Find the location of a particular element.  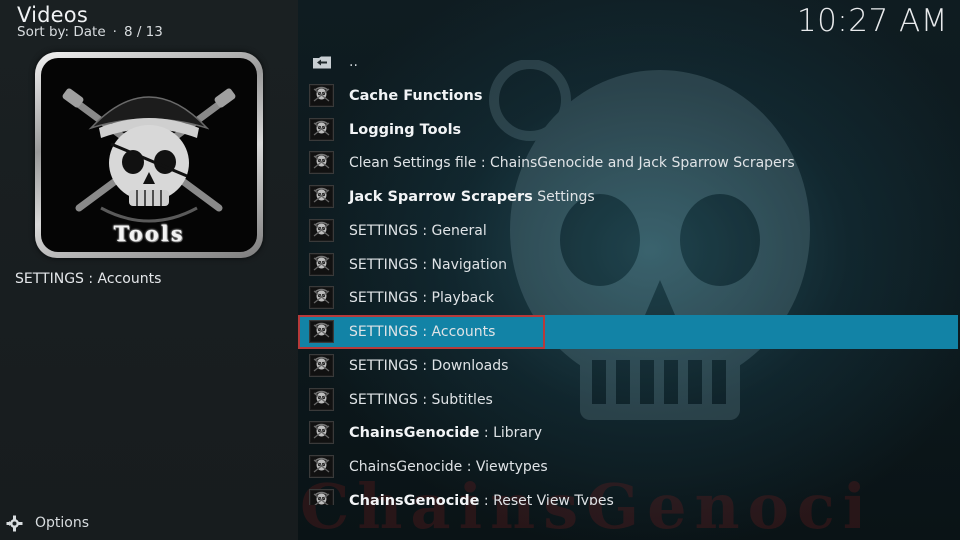

list-item-label: ChainsGenocide : Reset View Types is located at coordinates (481, 494).